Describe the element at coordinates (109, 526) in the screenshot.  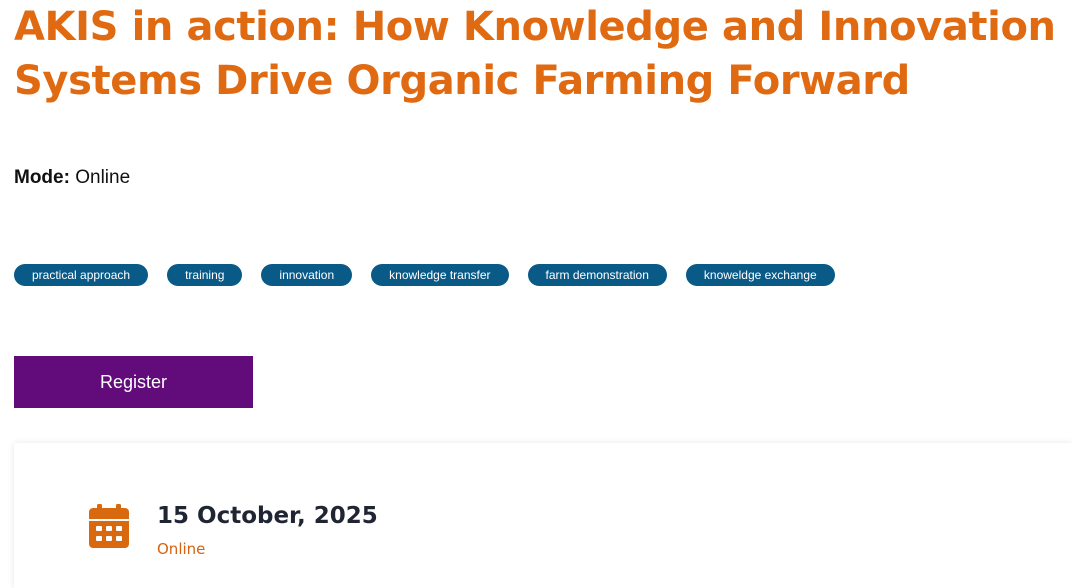
I see `calendar-icon` at that location.